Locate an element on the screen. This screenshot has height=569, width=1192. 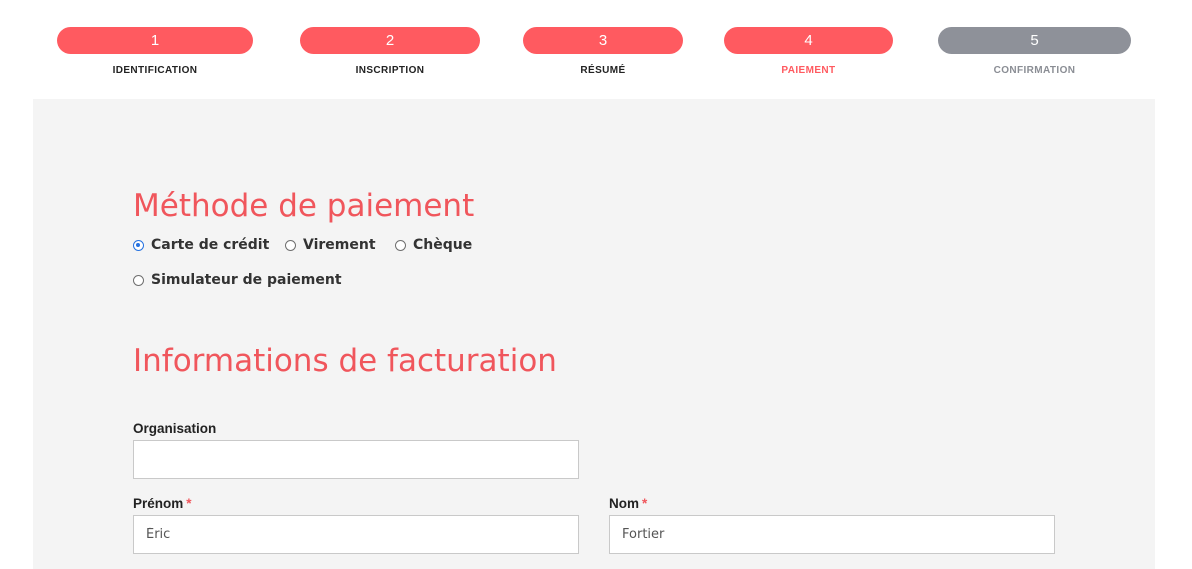
radio-bank-transfer-label: Virement is located at coordinates (339, 245).